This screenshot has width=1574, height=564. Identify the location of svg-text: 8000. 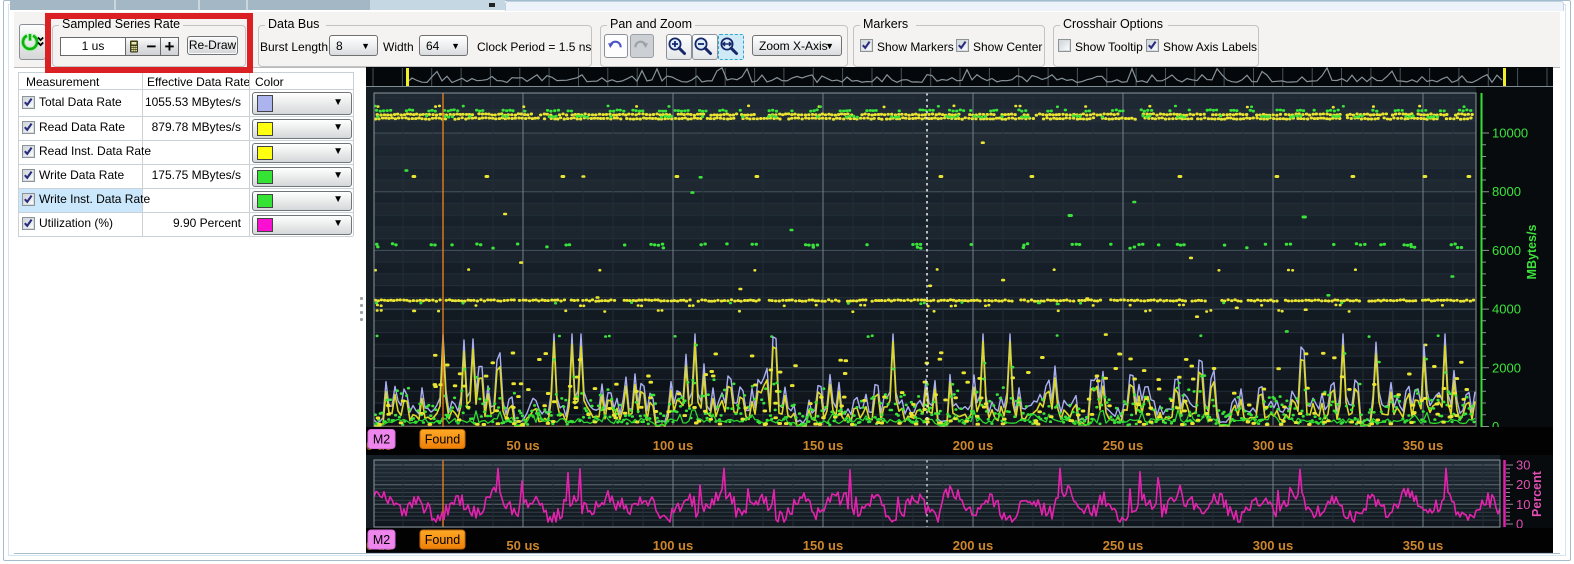
(1506, 191).